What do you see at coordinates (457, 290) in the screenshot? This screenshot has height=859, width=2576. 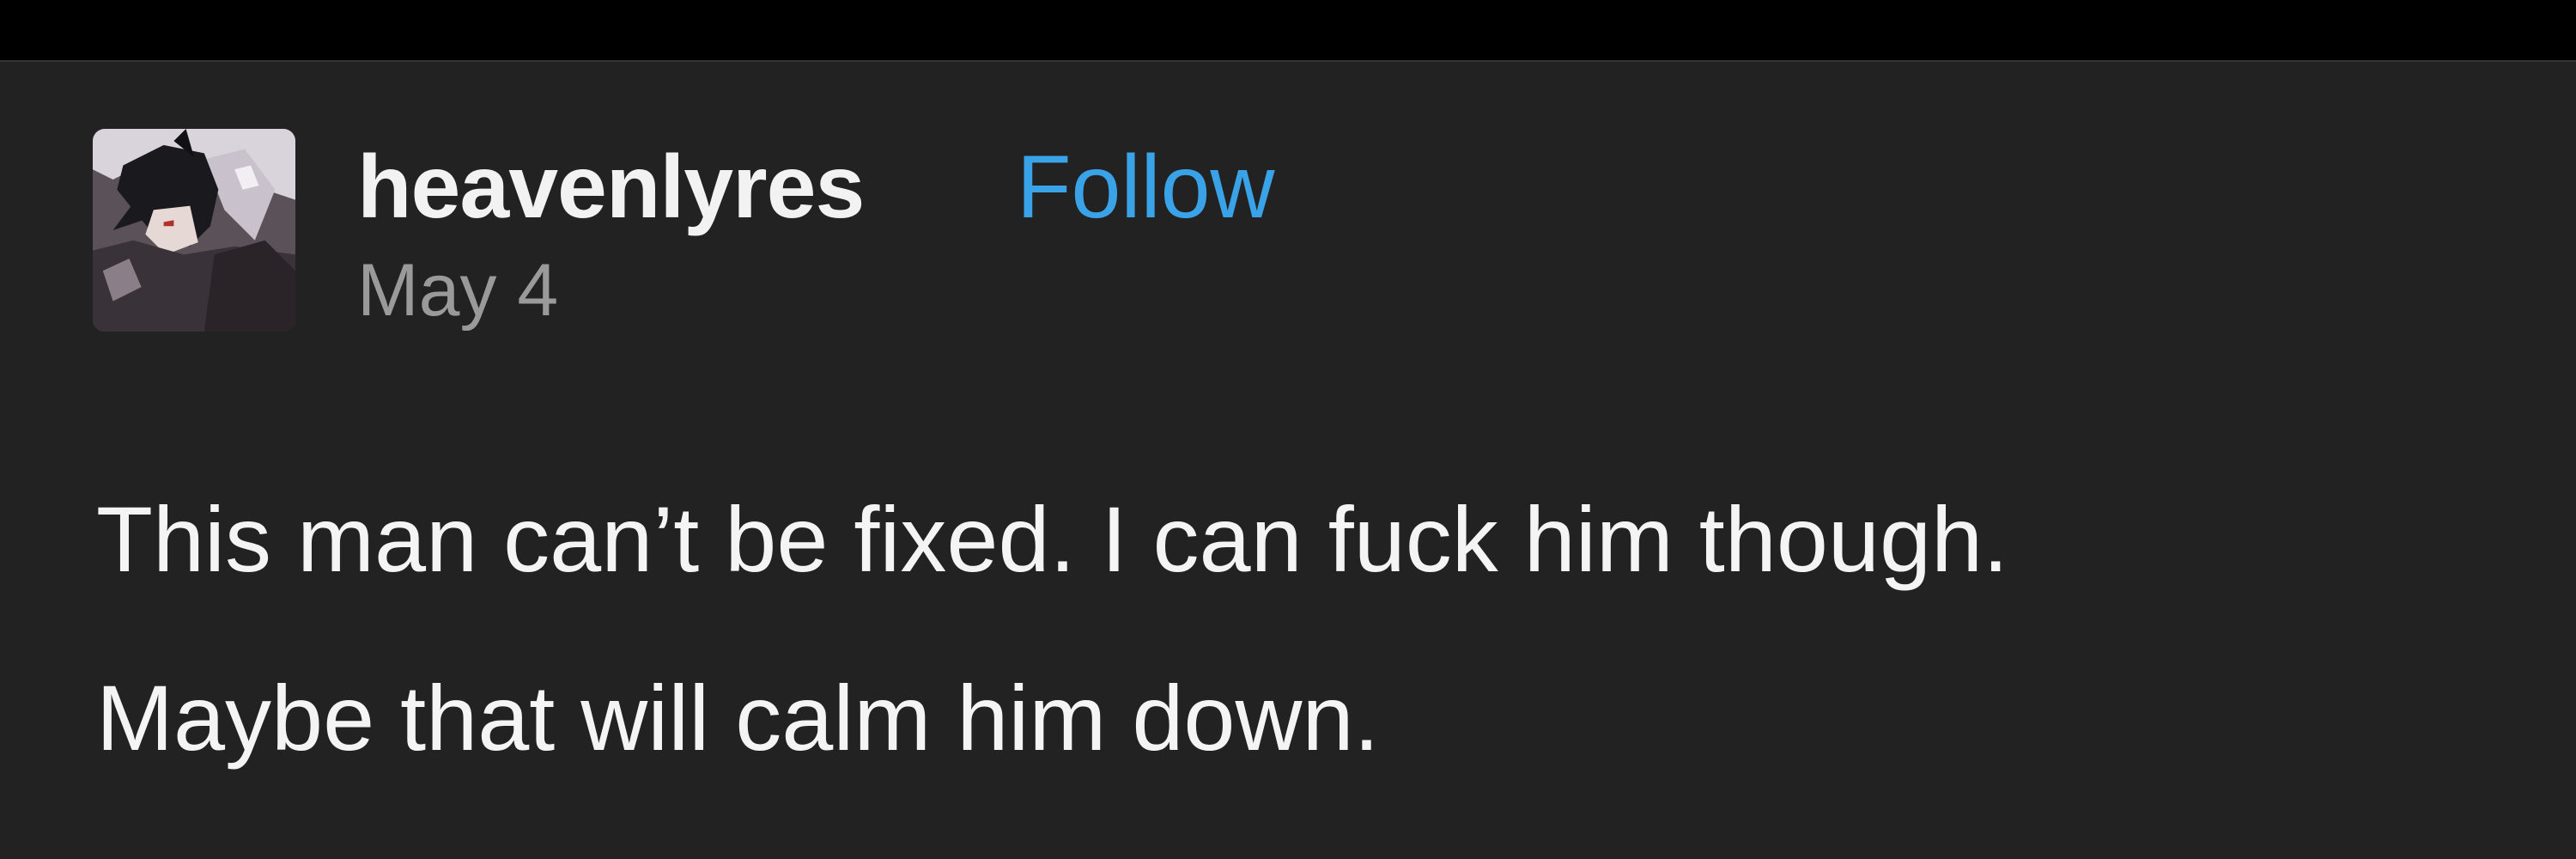 I see `post-date: May 4` at bounding box center [457, 290].